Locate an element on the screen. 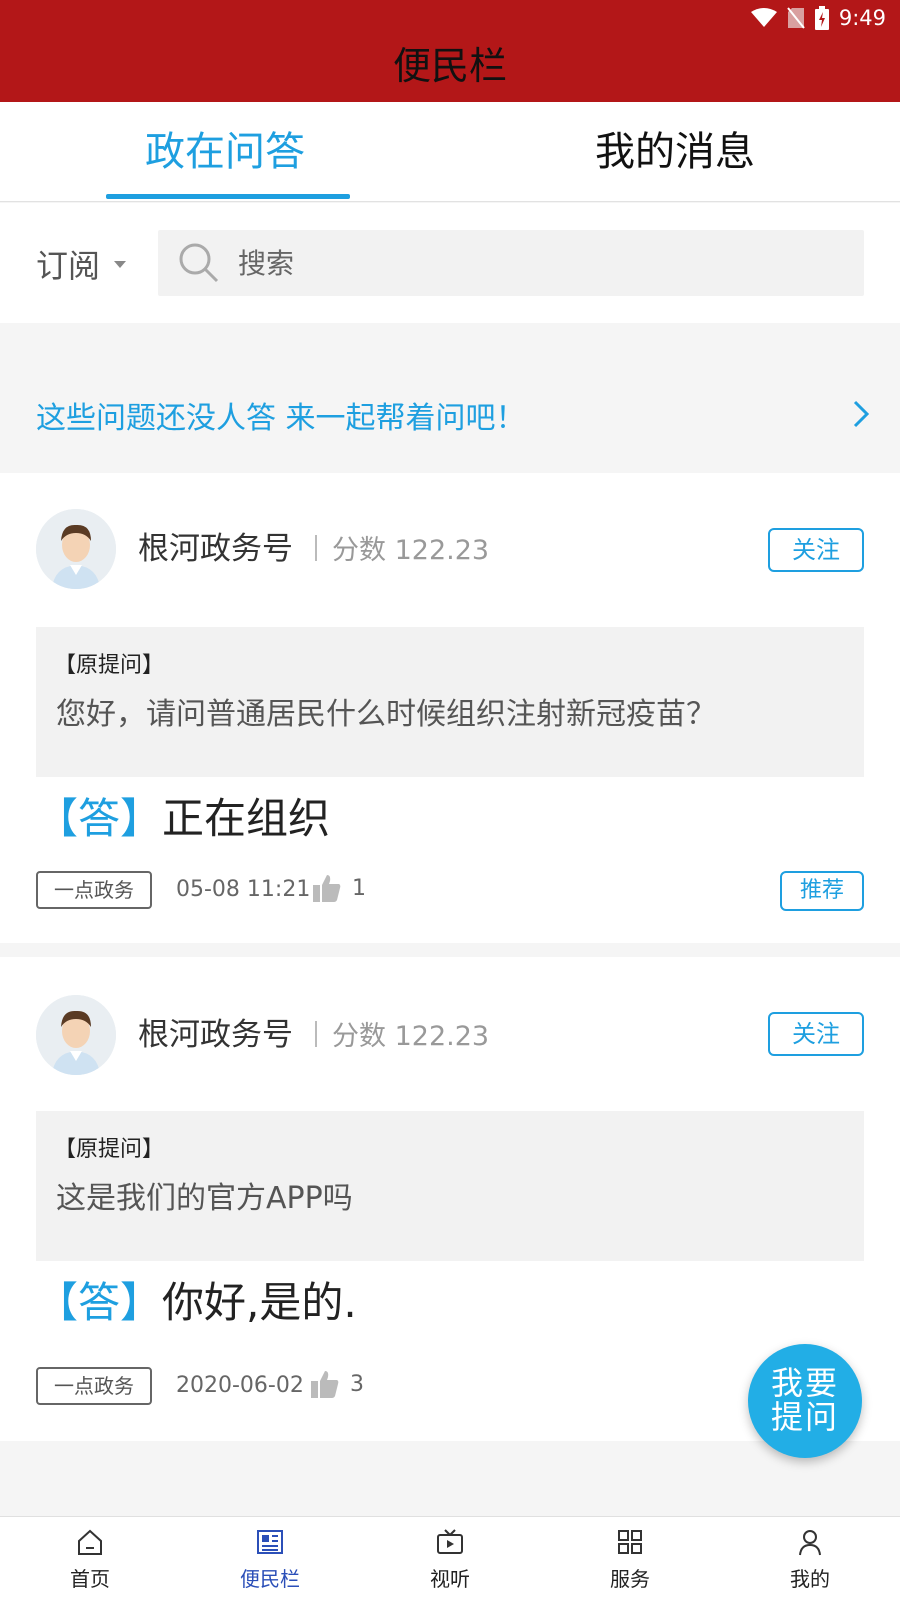 This screenshot has height=1600, width=900. nav-services: 服务 is located at coordinates (630, 1558).